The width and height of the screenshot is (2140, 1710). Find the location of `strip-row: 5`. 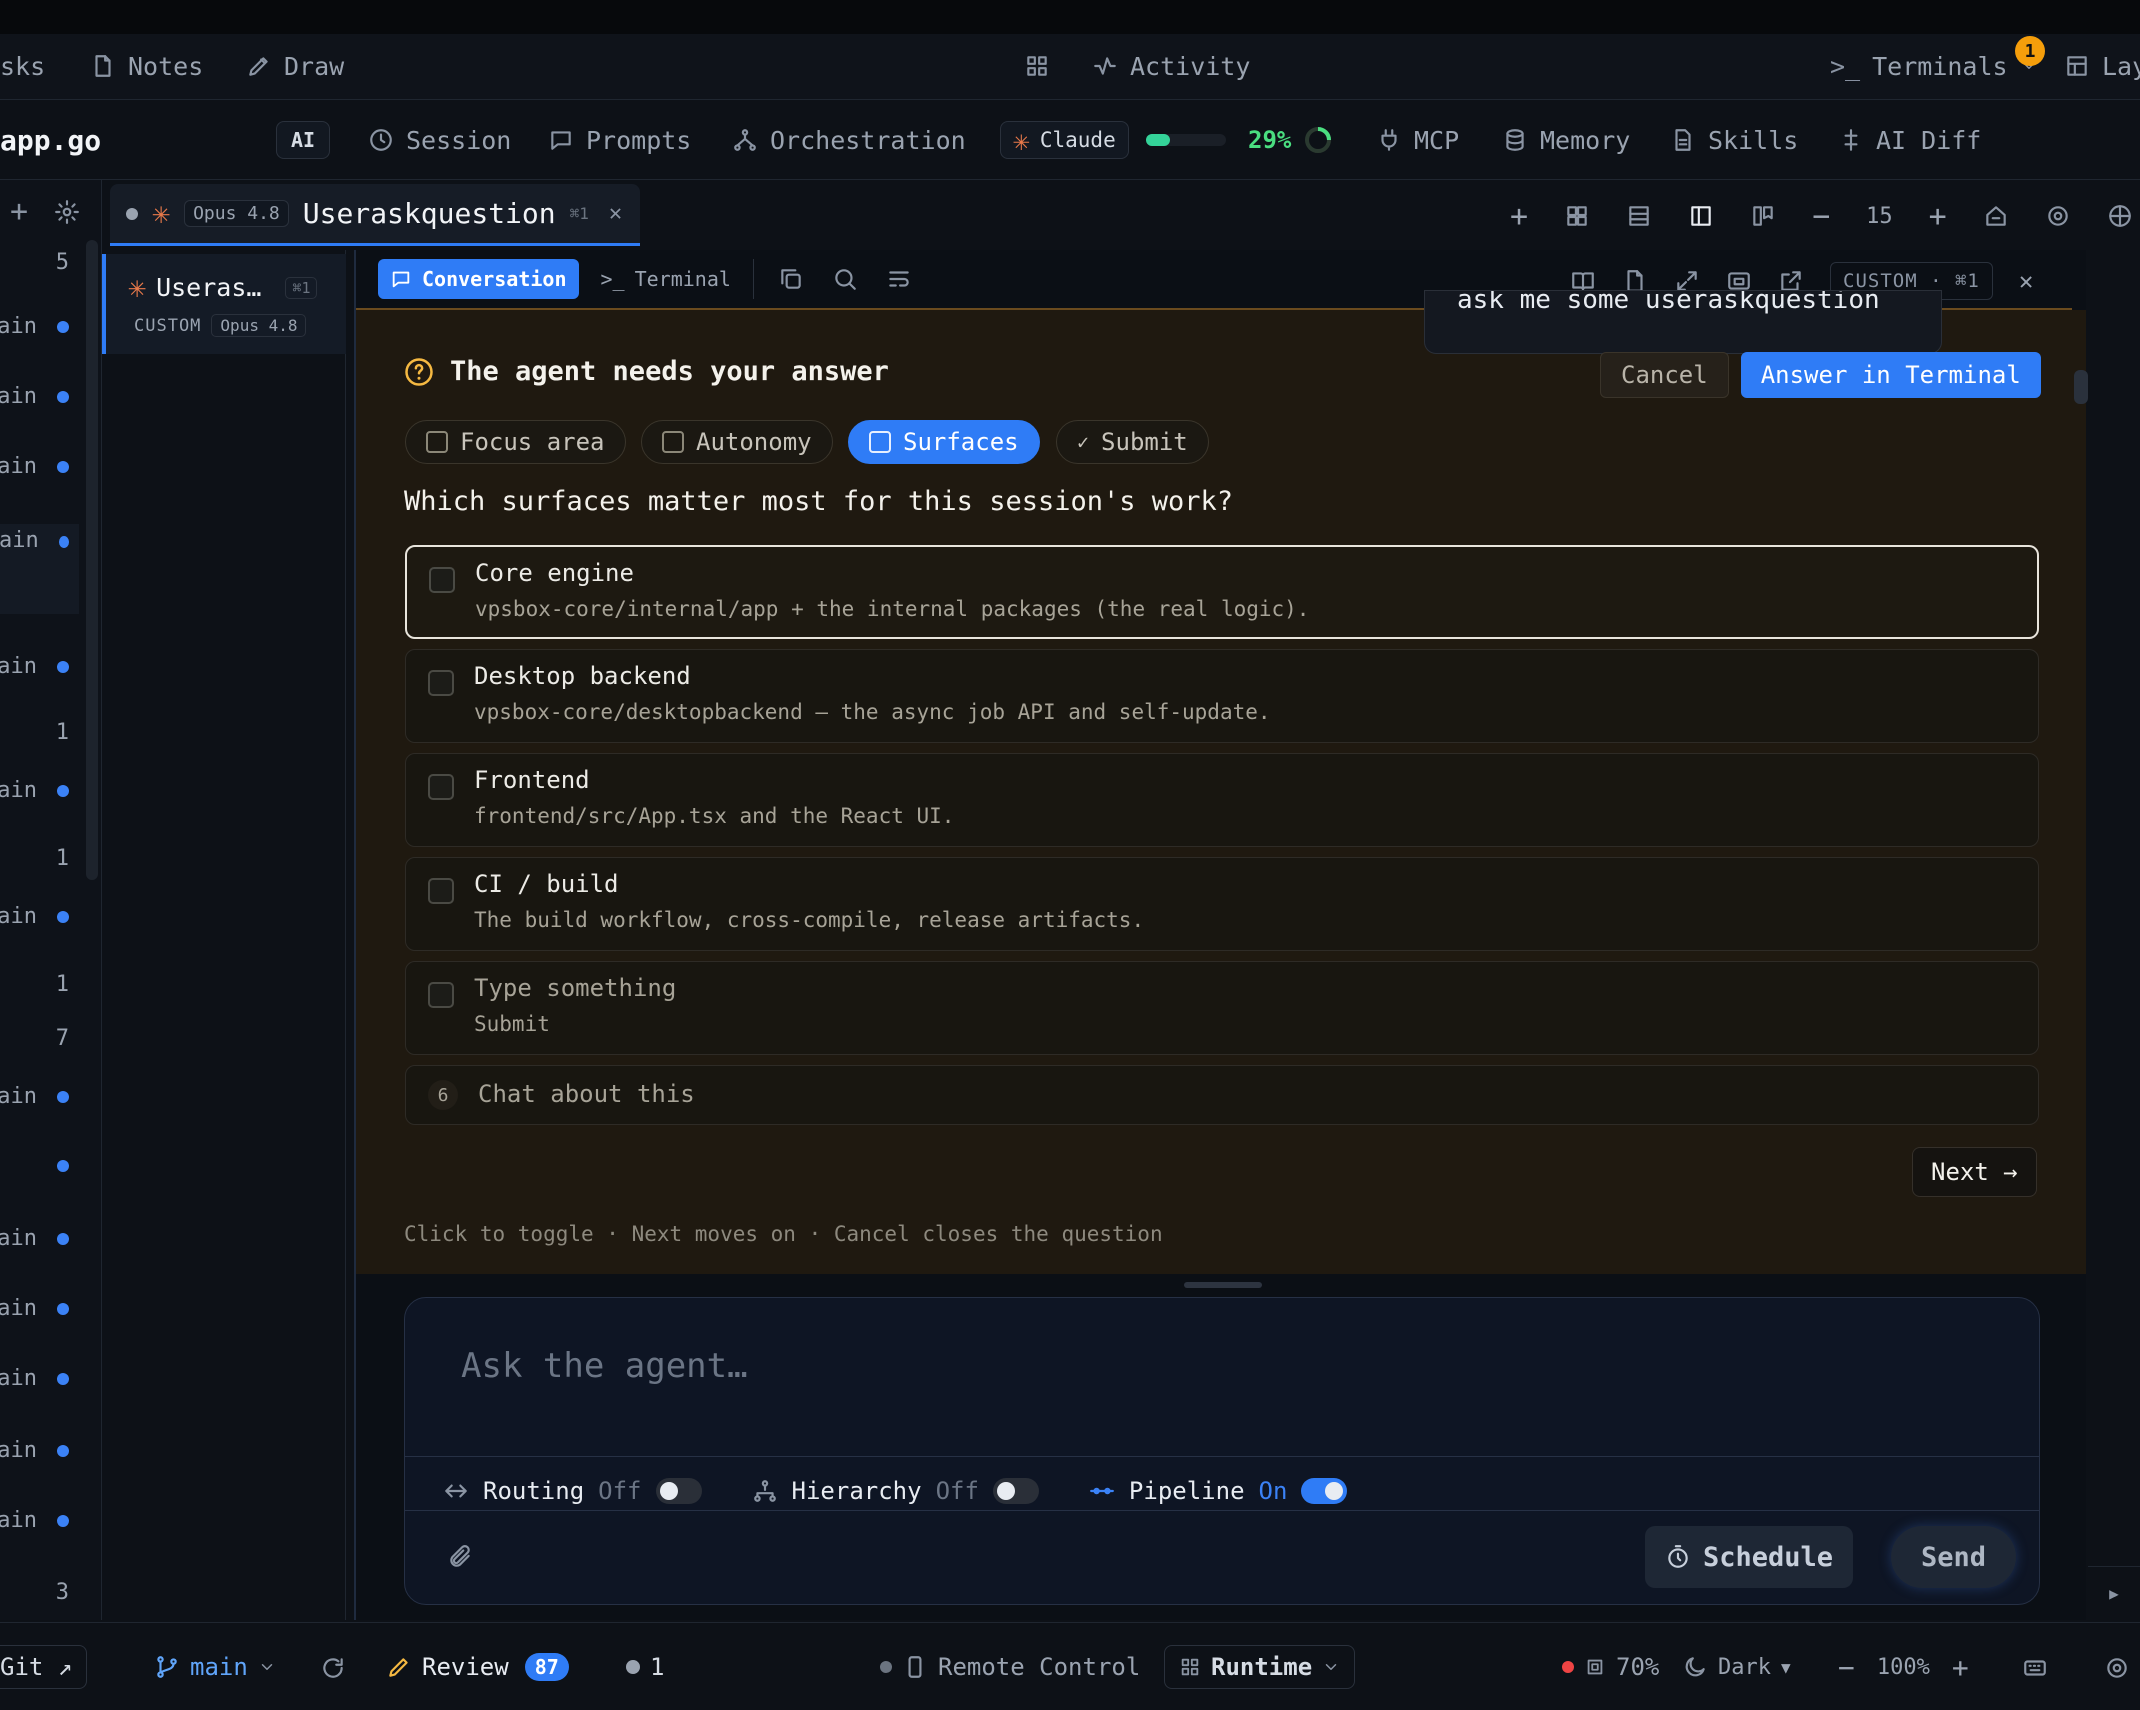

strip-row: 5 is located at coordinates (62, 262).